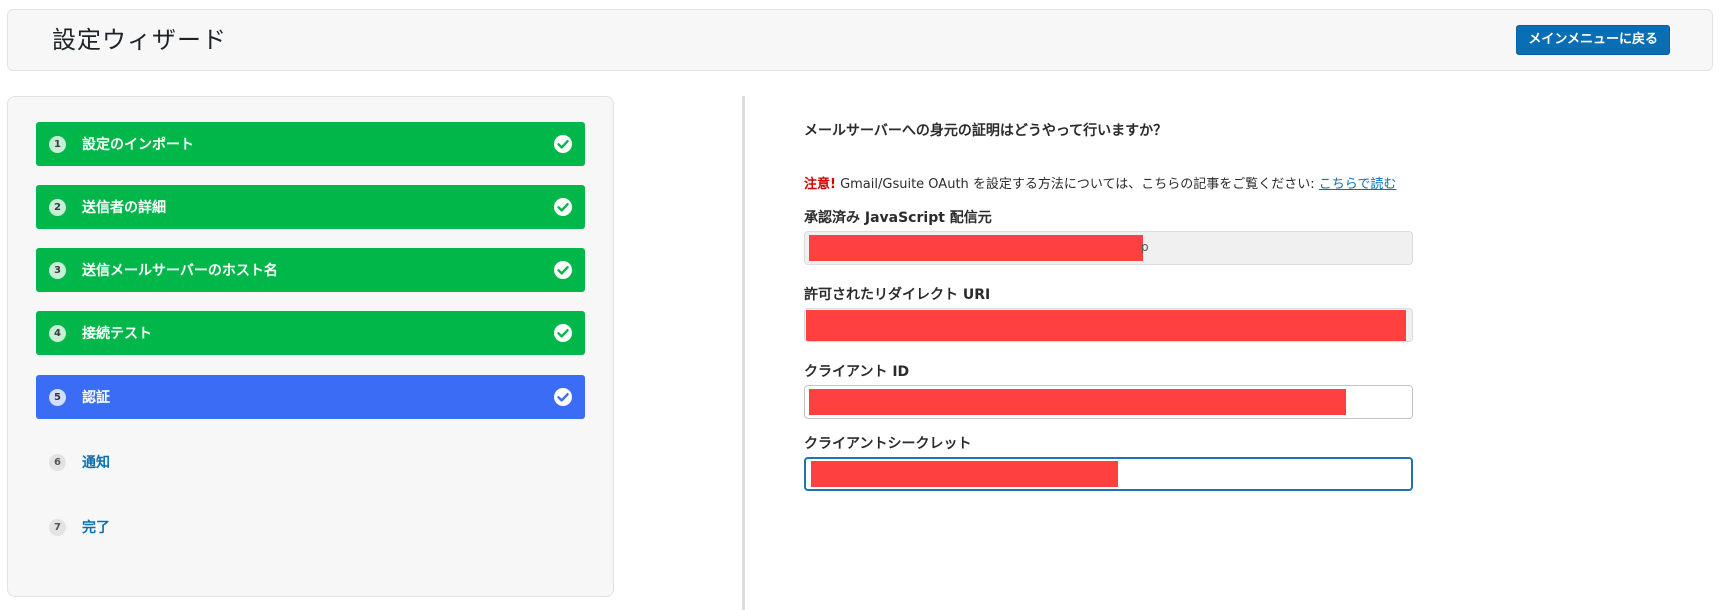 The width and height of the screenshot is (1720, 610). What do you see at coordinates (57, 462) in the screenshot?
I see `step-number: 6` at bounding box center [57, 462].